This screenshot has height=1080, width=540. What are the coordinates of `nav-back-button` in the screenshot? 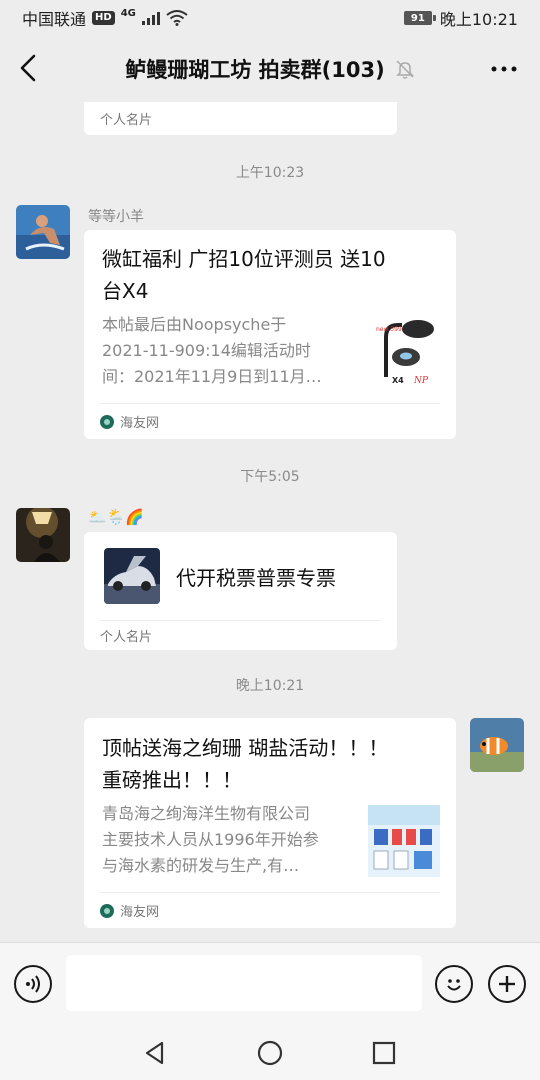 It's located at (155, 1053).